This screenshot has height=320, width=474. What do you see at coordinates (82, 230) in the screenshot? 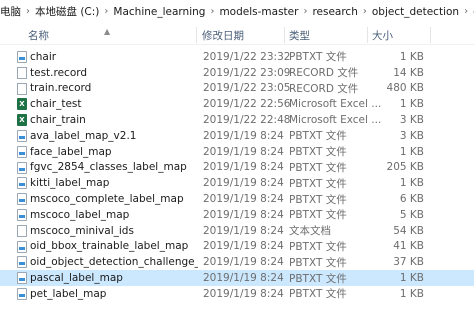
I see `file-name: mscoco_minival_ids` at bounding box center [82, 230].